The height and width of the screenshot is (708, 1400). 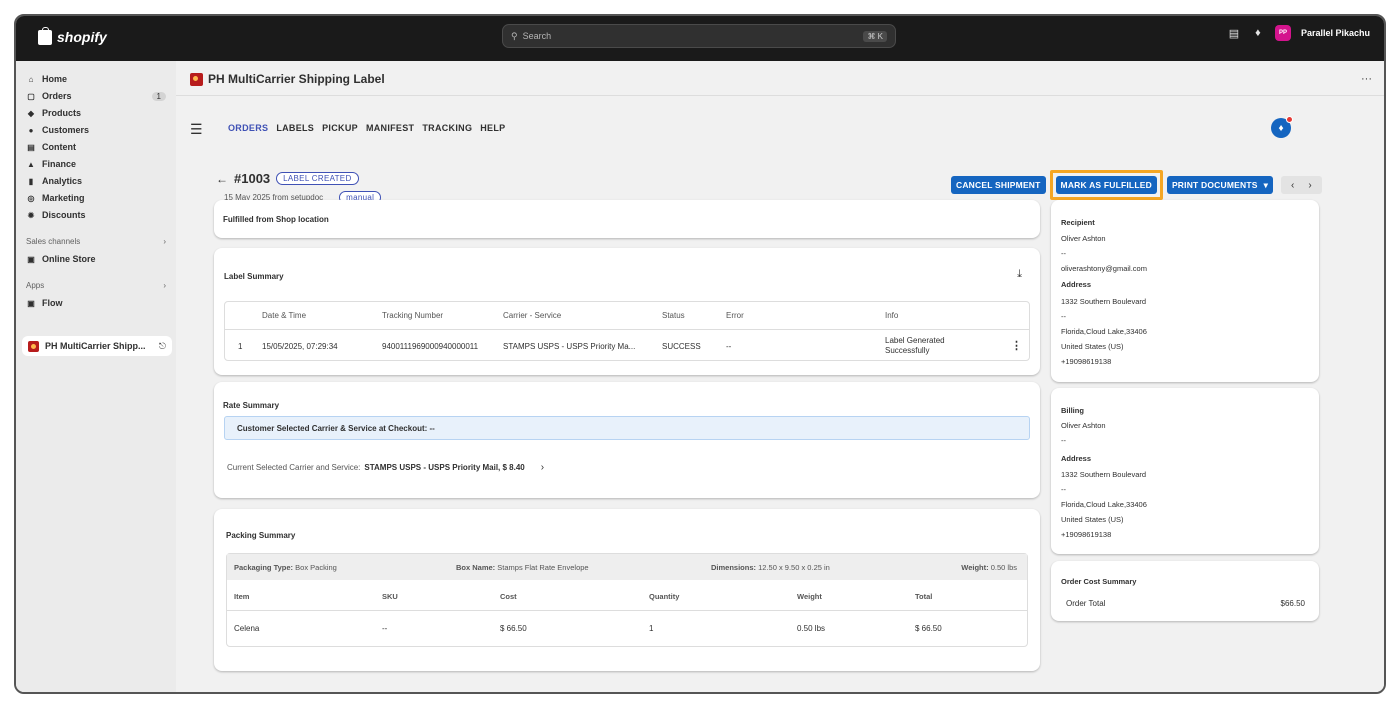 What do you see at coordinates (96, 241) in the screenshot?
I see `sales-channels-heading: Sales channels ›` at bounding box center [96, 241].